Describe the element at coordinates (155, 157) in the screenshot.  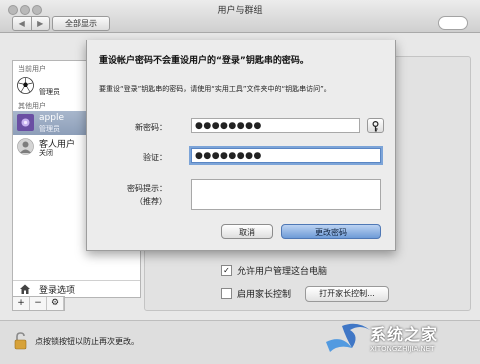
I see `verify-label: 验证：` at that location.